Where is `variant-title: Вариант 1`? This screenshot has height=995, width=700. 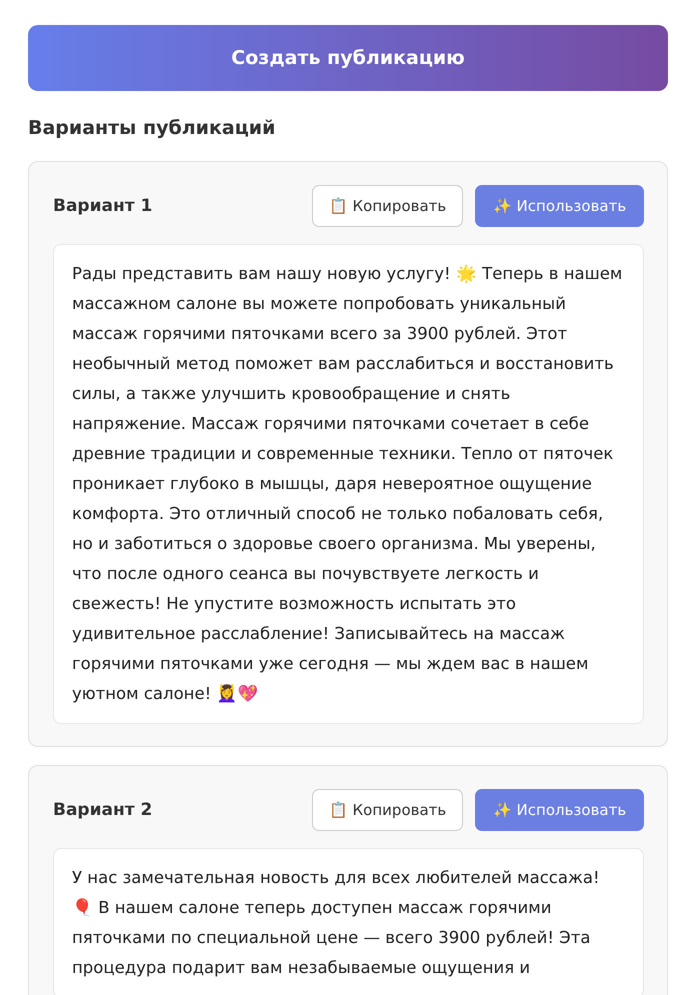 variant-title: Вариант 1 is located at coordinates (102, 206).